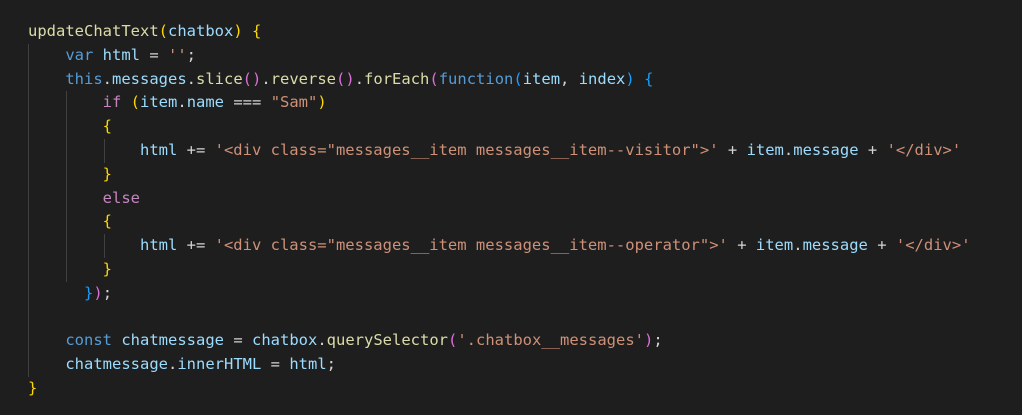 The width and height of the screenshot is (1022, 415). I want to click on code-token: if, so click(112, 102).